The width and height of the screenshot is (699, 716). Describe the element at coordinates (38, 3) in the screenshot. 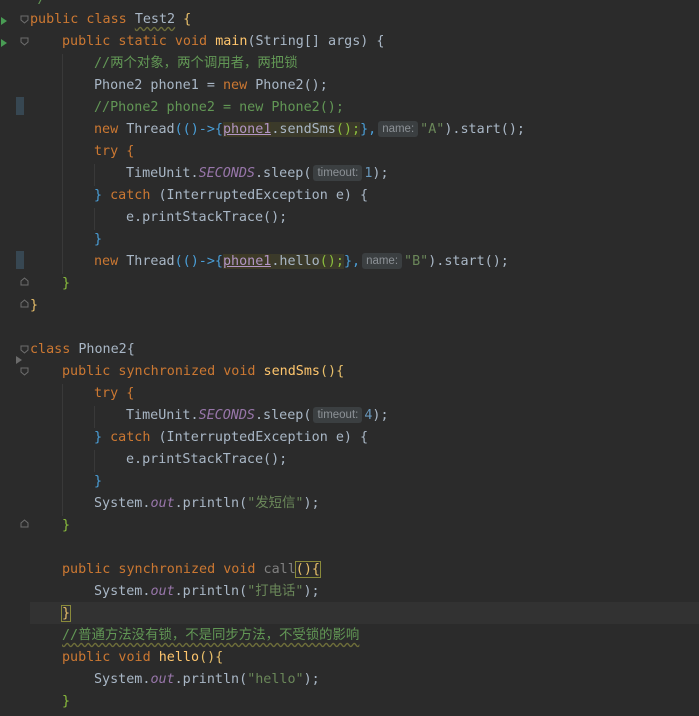

I see `comment: */` at that location.